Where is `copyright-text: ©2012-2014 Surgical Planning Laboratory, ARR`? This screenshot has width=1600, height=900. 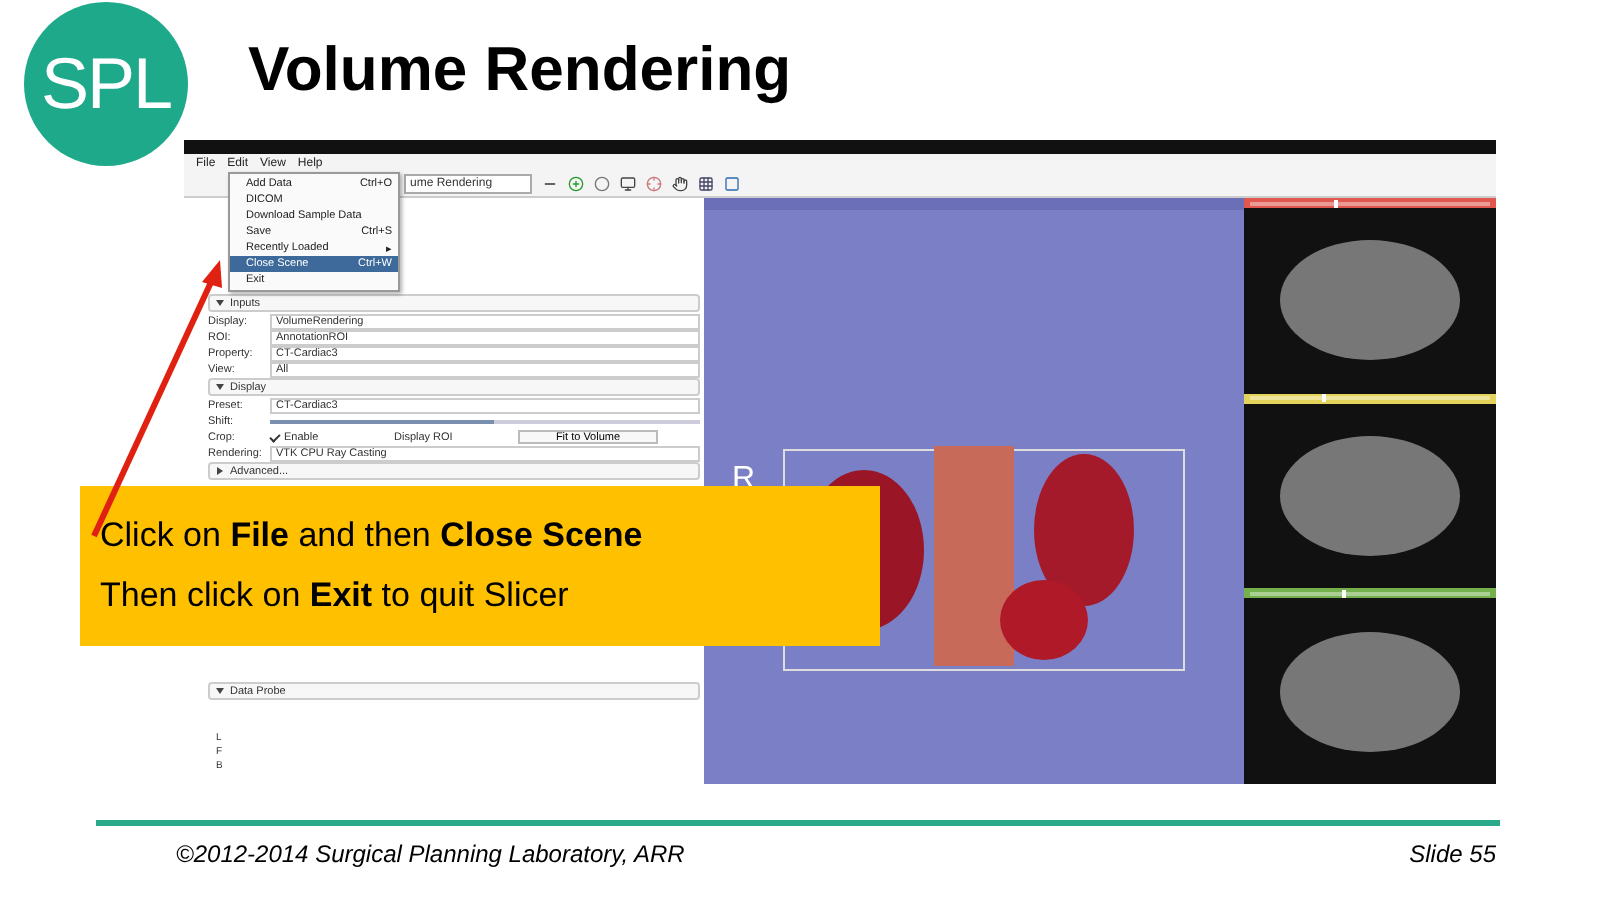 copyright-text: ©2012-2014 Surgical Planning Laboratory, ARR is located at coordinates (430, 854).